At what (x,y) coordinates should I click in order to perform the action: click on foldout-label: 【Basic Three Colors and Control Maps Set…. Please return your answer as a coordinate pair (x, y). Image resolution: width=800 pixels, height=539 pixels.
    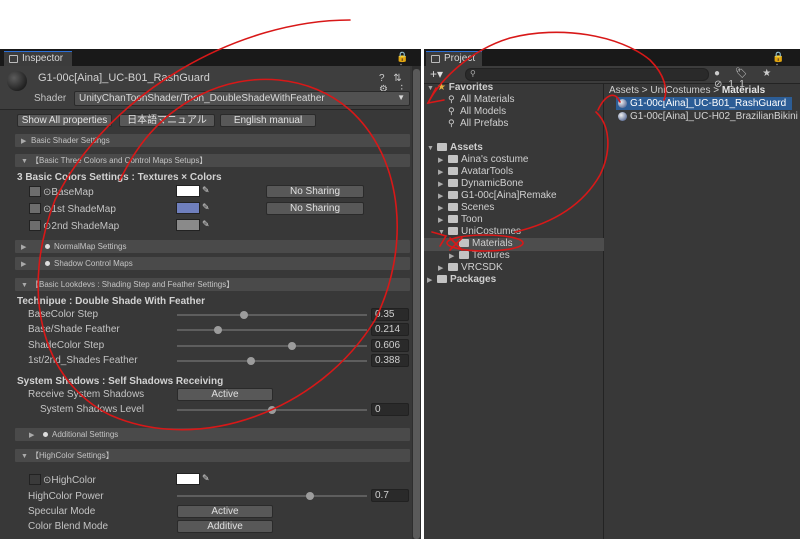
    Looking at the image, I should click on (119, 160).